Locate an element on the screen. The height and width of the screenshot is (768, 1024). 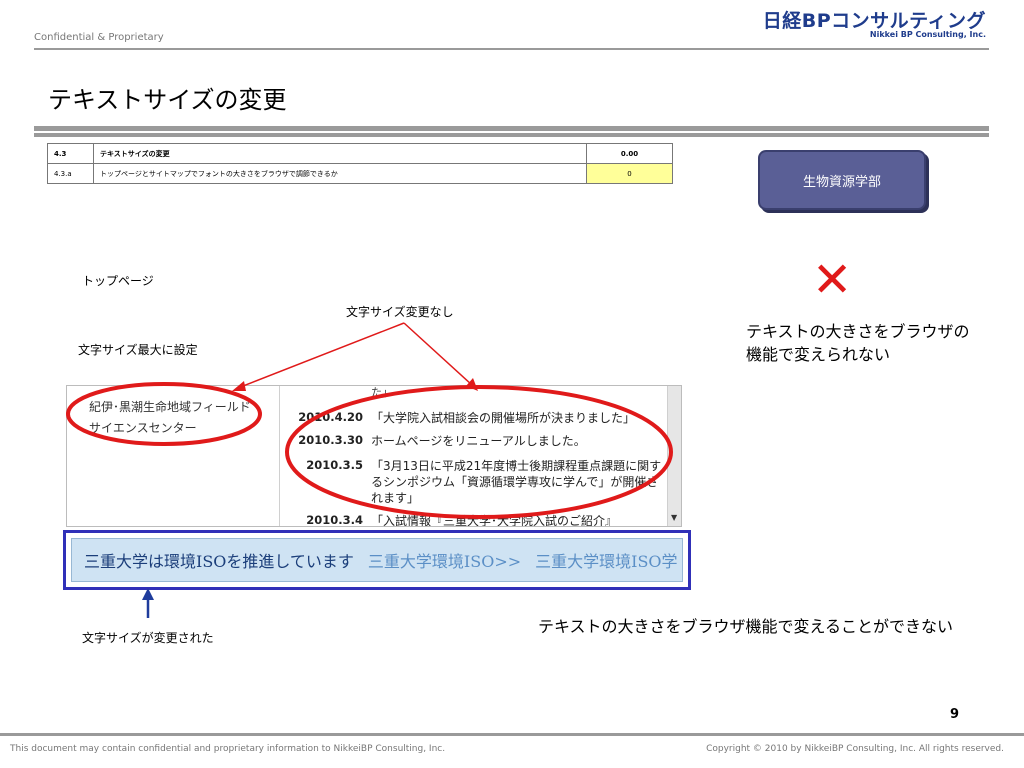
verdict-bottom-text: テキストの大きさをブラウザ機能で変えることができない is located at coordinates (746, 626).